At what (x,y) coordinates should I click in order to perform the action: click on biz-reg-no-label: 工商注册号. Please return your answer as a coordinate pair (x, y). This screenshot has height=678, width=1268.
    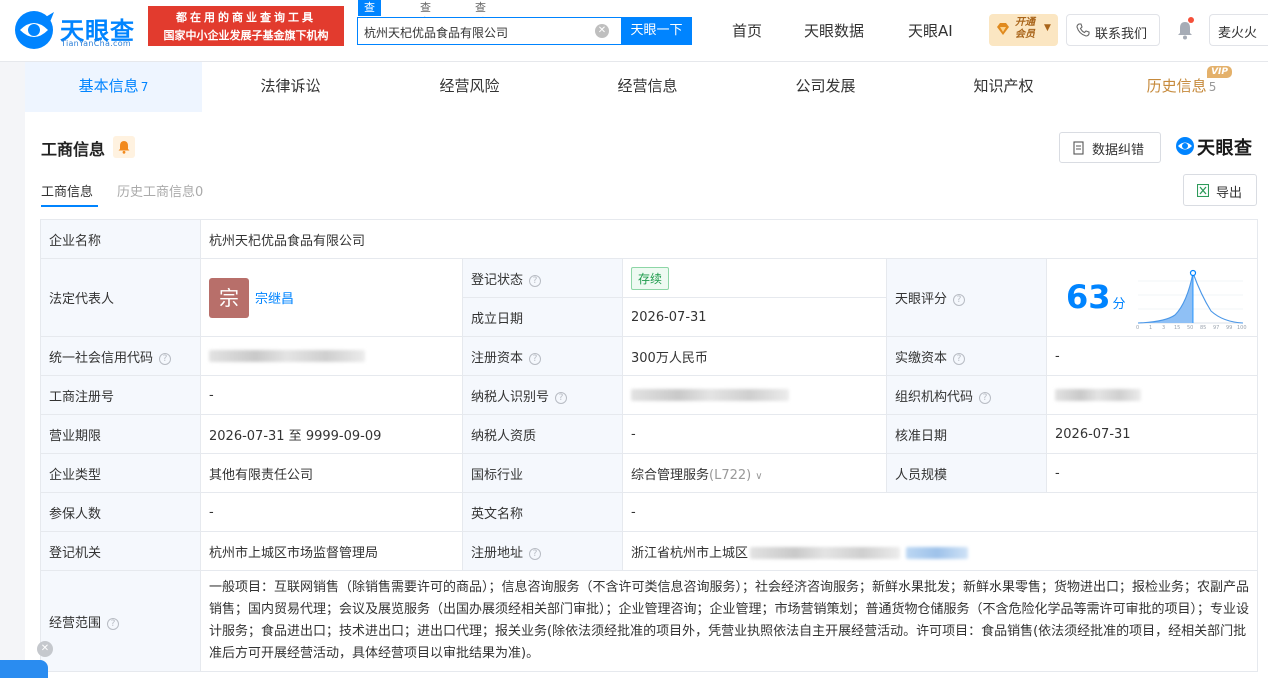
    Looking at the image, I should click on (120, 395).